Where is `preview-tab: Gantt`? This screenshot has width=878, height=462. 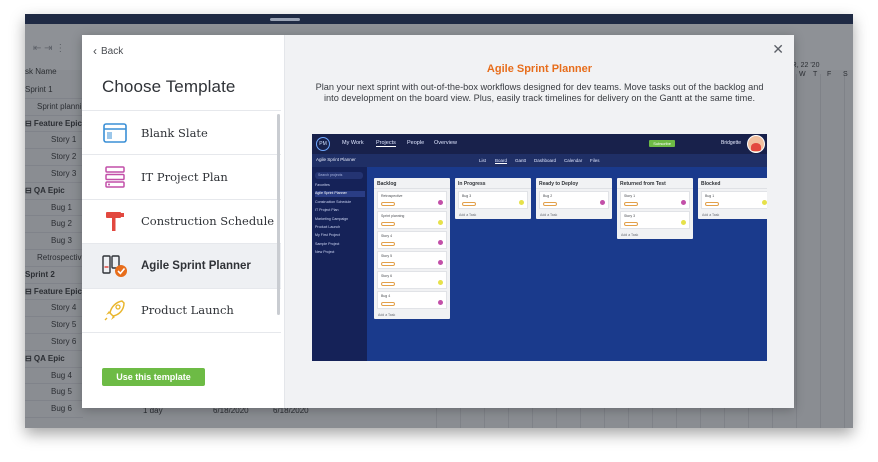 preview-tab: Gantt is located at coordinates (521, 160).